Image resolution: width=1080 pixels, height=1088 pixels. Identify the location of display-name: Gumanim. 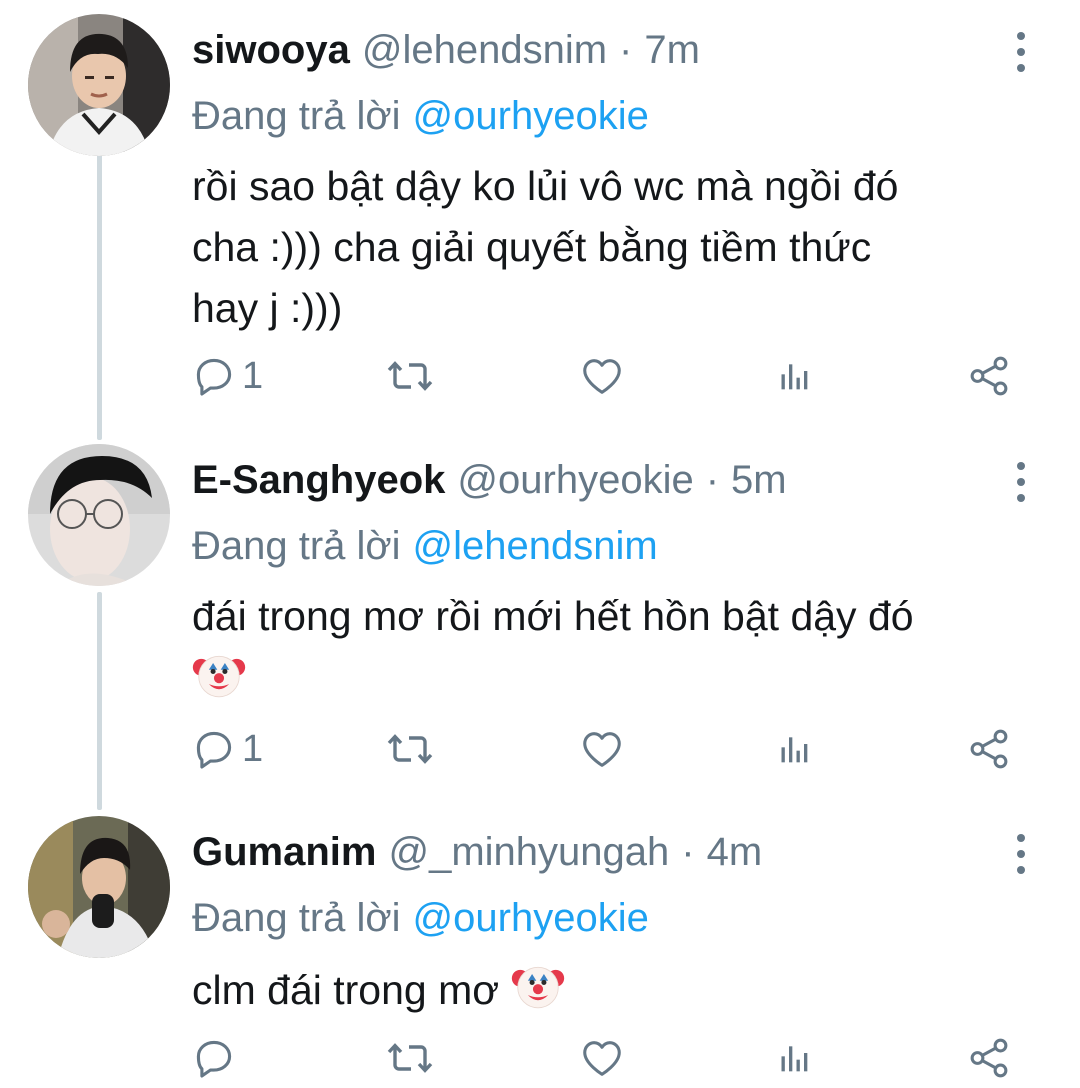
(284, 852).